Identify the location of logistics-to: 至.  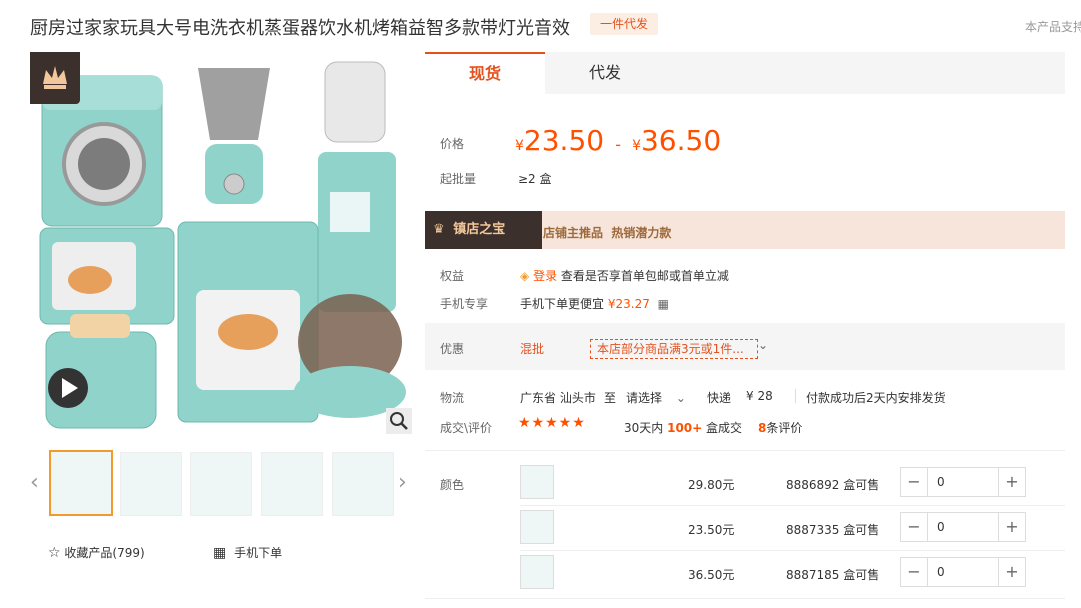
(610, 398).